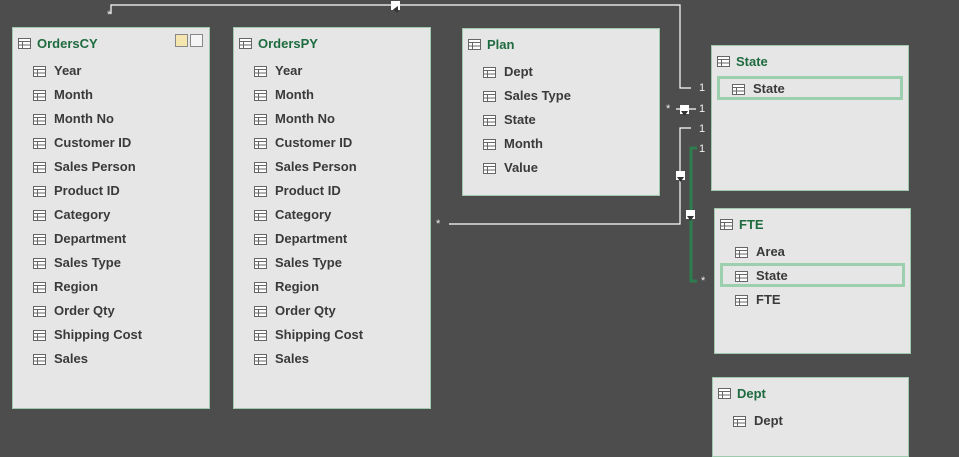  What do you see at coordinates (189, 40) in the screenshot?
I see `header-buttons` at bounding box center [189, 40].